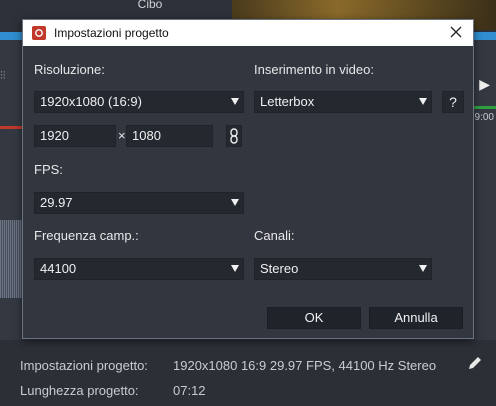 The width and height of the screenshot is (496, 406). I want to click on project-length-row: Lunghezza progetto: 07:12, so click(113, 390).